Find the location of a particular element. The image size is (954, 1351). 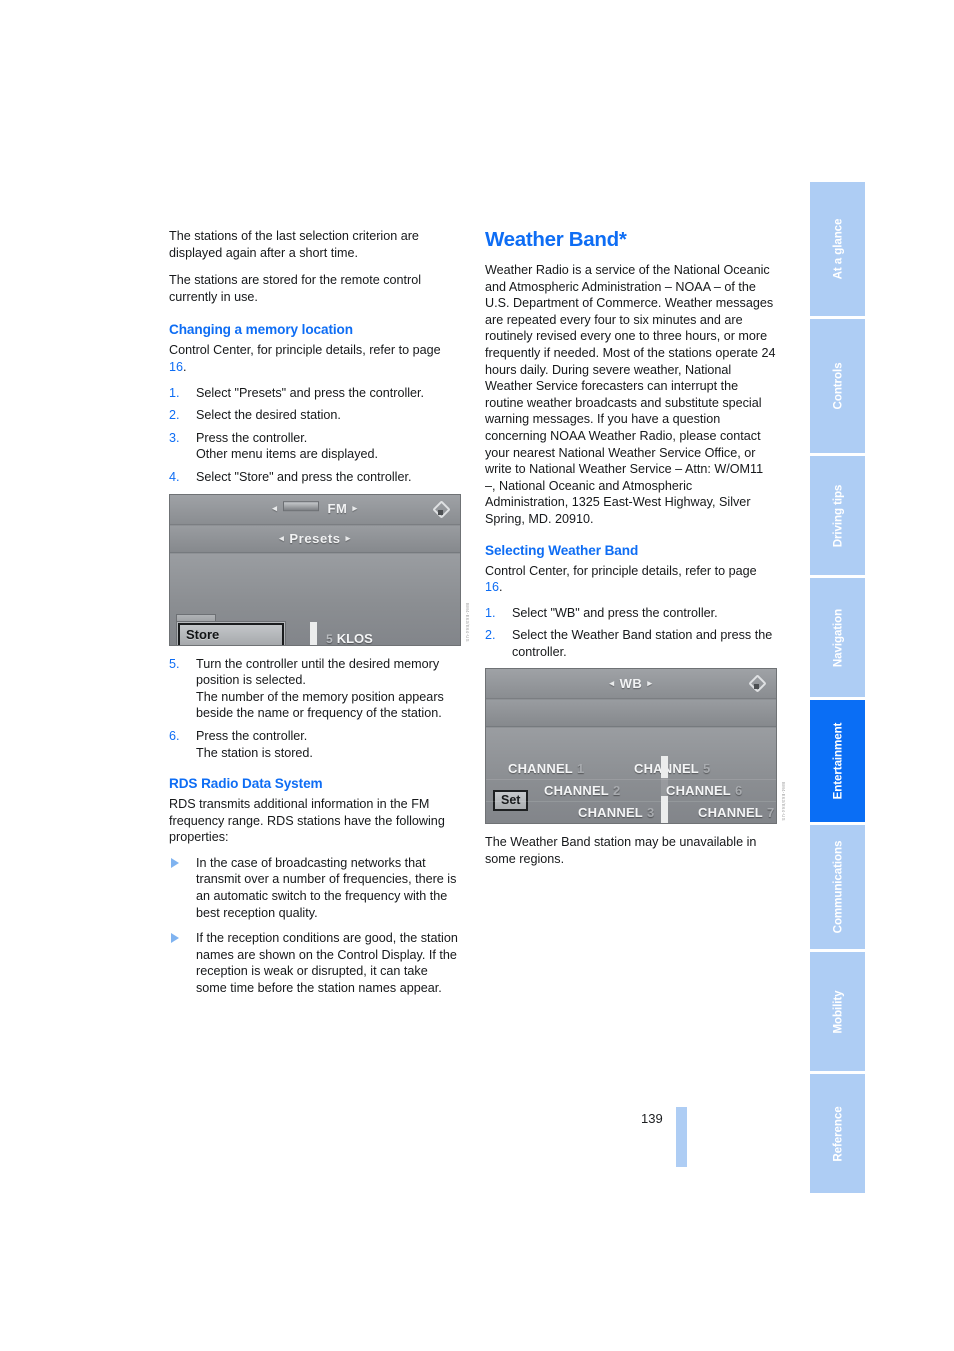

heading-selecting-weather-band: Selecting Weather Band is located at coordinates (562, 550).